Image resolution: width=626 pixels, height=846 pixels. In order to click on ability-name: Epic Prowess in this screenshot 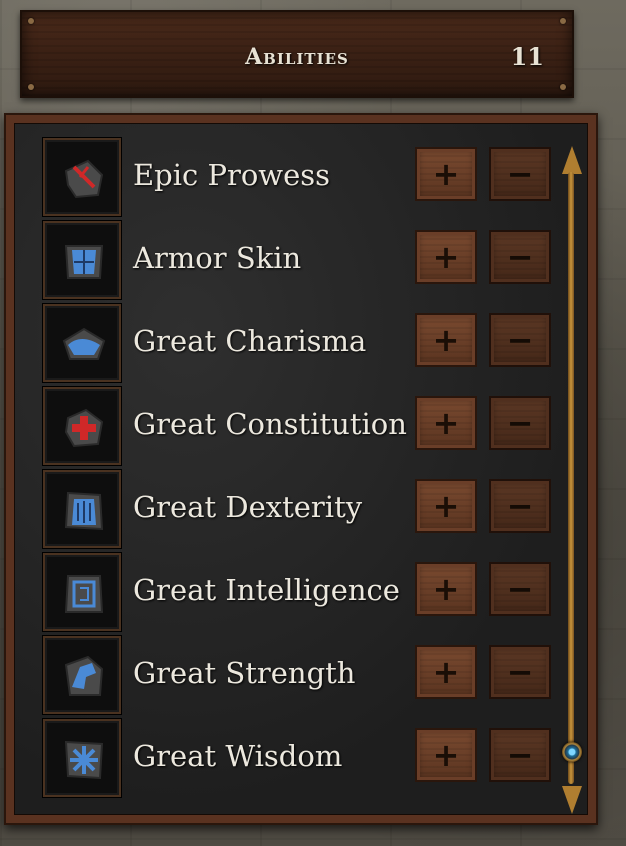, I will do `click(232, 175)`.